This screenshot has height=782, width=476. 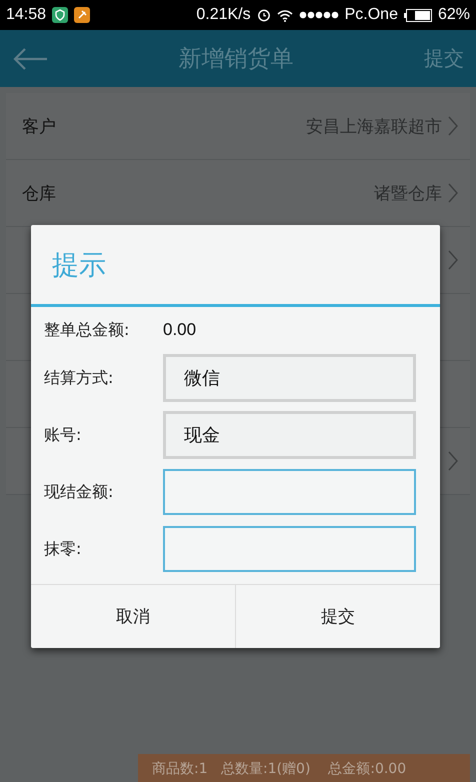 I want to click on back-button, so click(x=30, y=58).